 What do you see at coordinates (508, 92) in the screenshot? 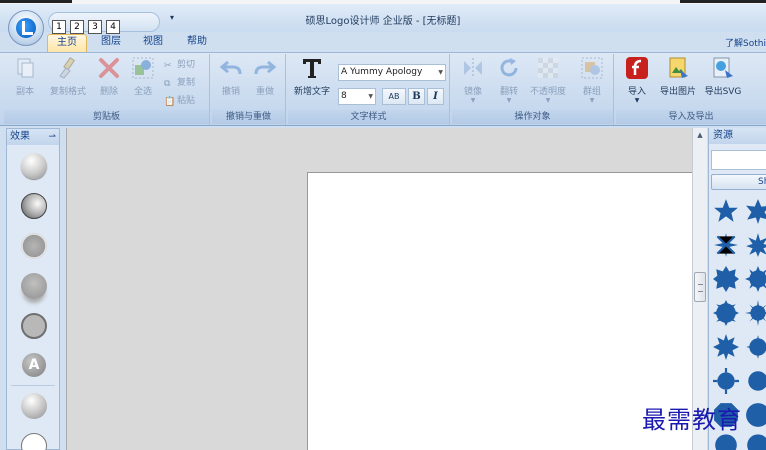
I see `flip-label: 翻转` at bounding box center [508, 92].